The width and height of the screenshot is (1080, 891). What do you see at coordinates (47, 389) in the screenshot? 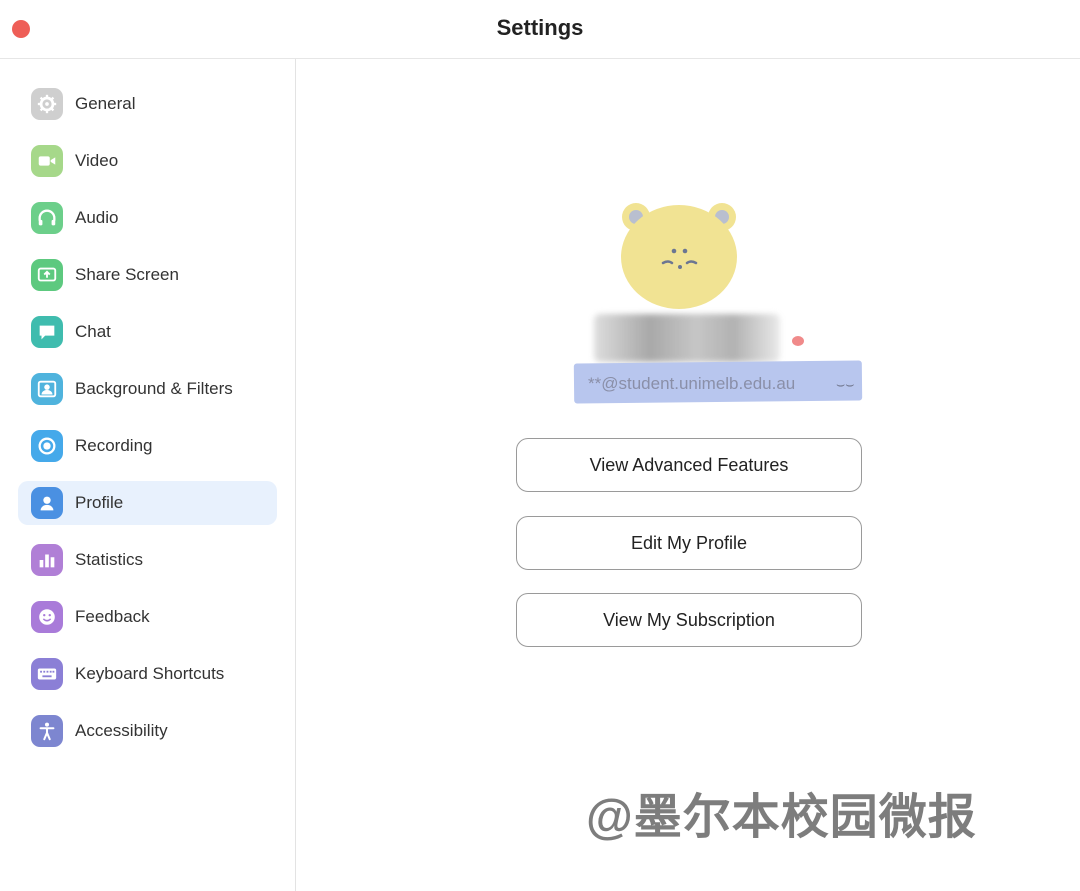
I see `person-portrait-icon` at bounding box center [47, 389].